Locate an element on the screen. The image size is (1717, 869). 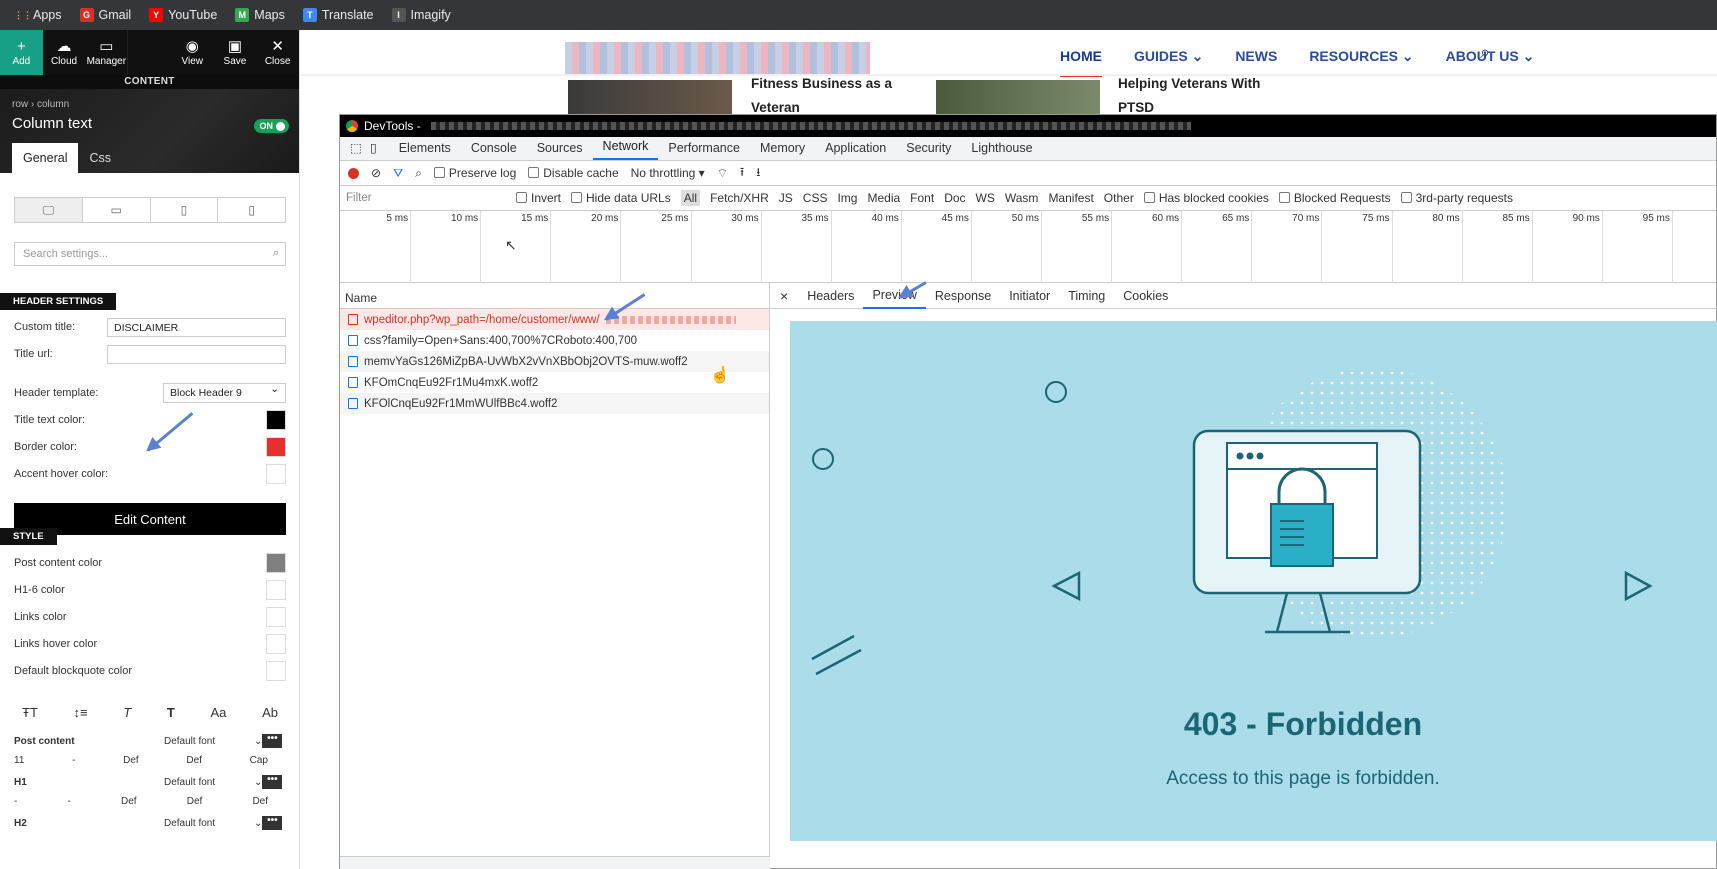
title-url-input is located at coordinates (196, 354).